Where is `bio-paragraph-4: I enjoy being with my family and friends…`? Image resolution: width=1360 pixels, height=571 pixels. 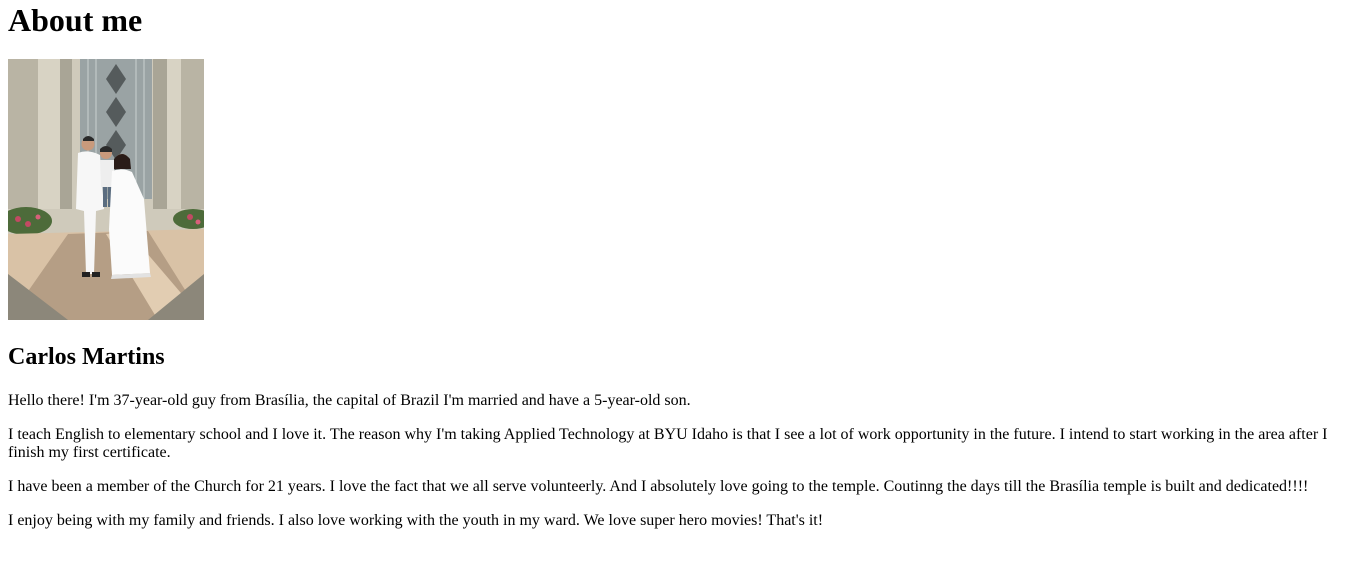
bio-paragraph-4: I enjoy being with my family and friends… is located at coordinates (416, 520).